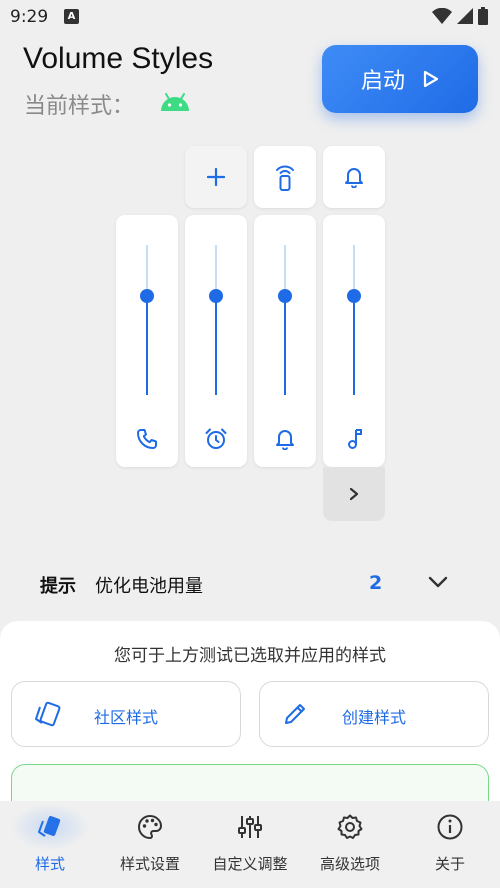  What do you see at coordinates (29, 17) in the screenshot?
I see `status-time: 9:29` at bounding box center [29, 17].